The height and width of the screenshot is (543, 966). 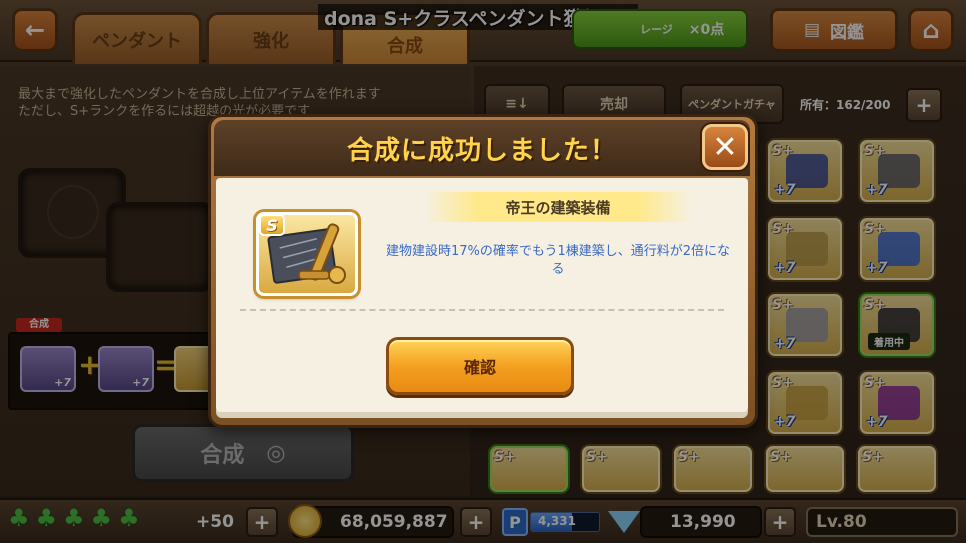 I want to click on confirm-button: 確認, so click(x=480, y=366).